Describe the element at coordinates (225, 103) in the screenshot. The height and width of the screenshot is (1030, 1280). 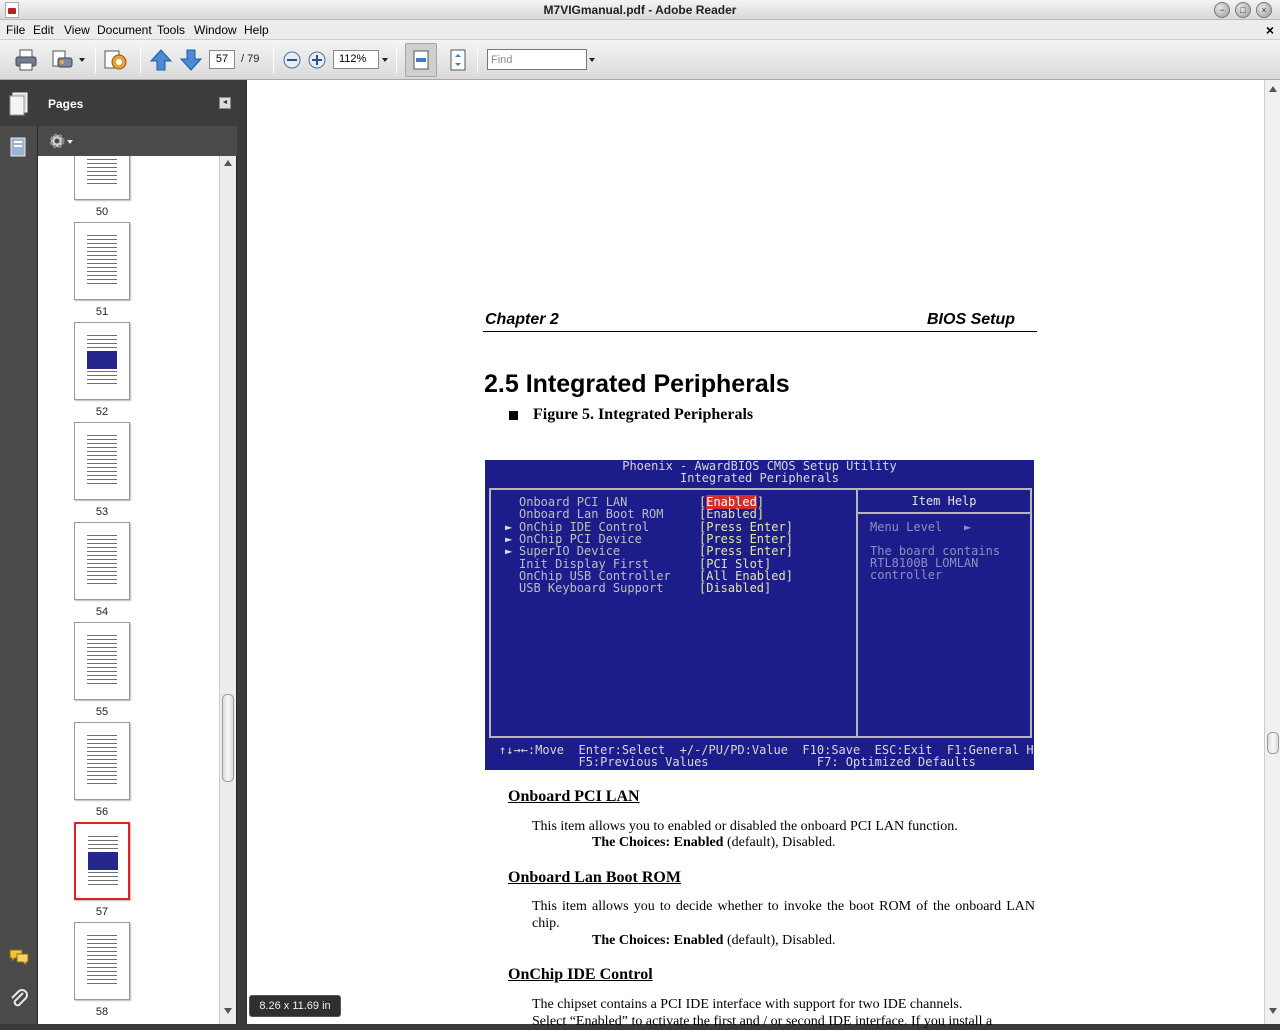
I see `collapse-panel-button: ◄` at that location.